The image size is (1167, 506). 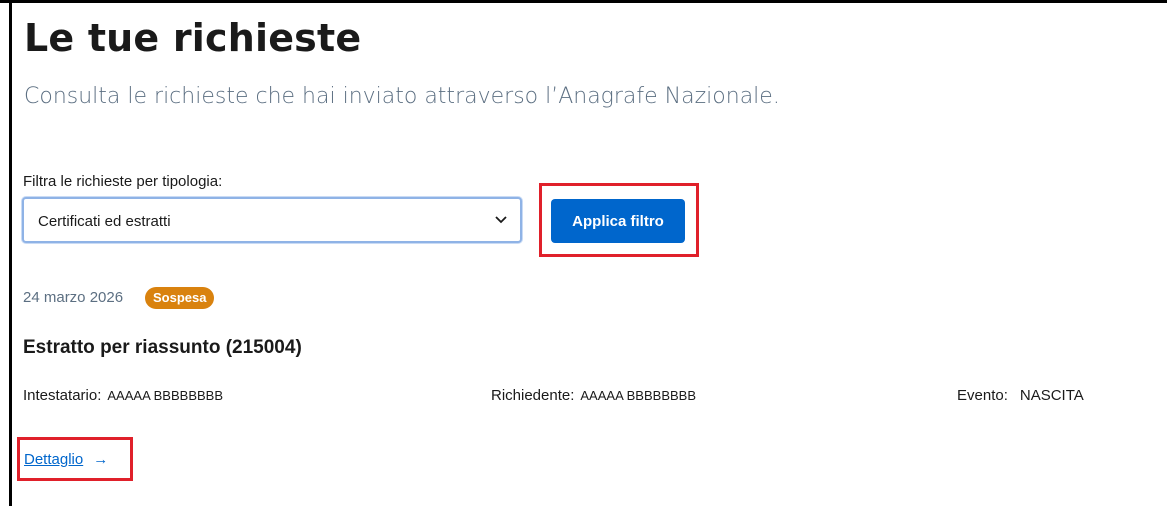 I want to click on richiedente-value: AAAAA BBBBBBBB, so click(x=638, y=395).